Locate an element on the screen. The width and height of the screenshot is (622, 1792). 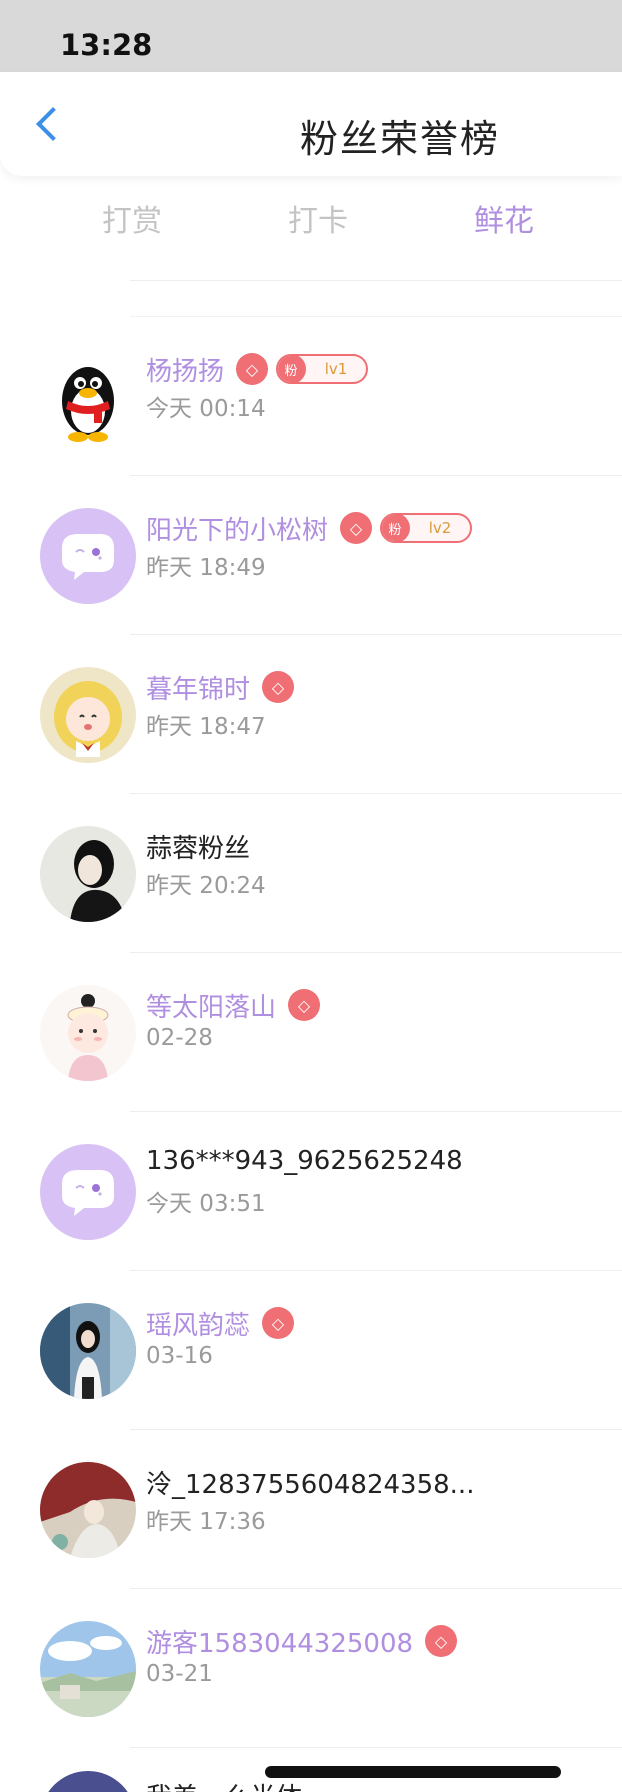
fan-name: 杨扬扬 is located at coordinates (185, 372).